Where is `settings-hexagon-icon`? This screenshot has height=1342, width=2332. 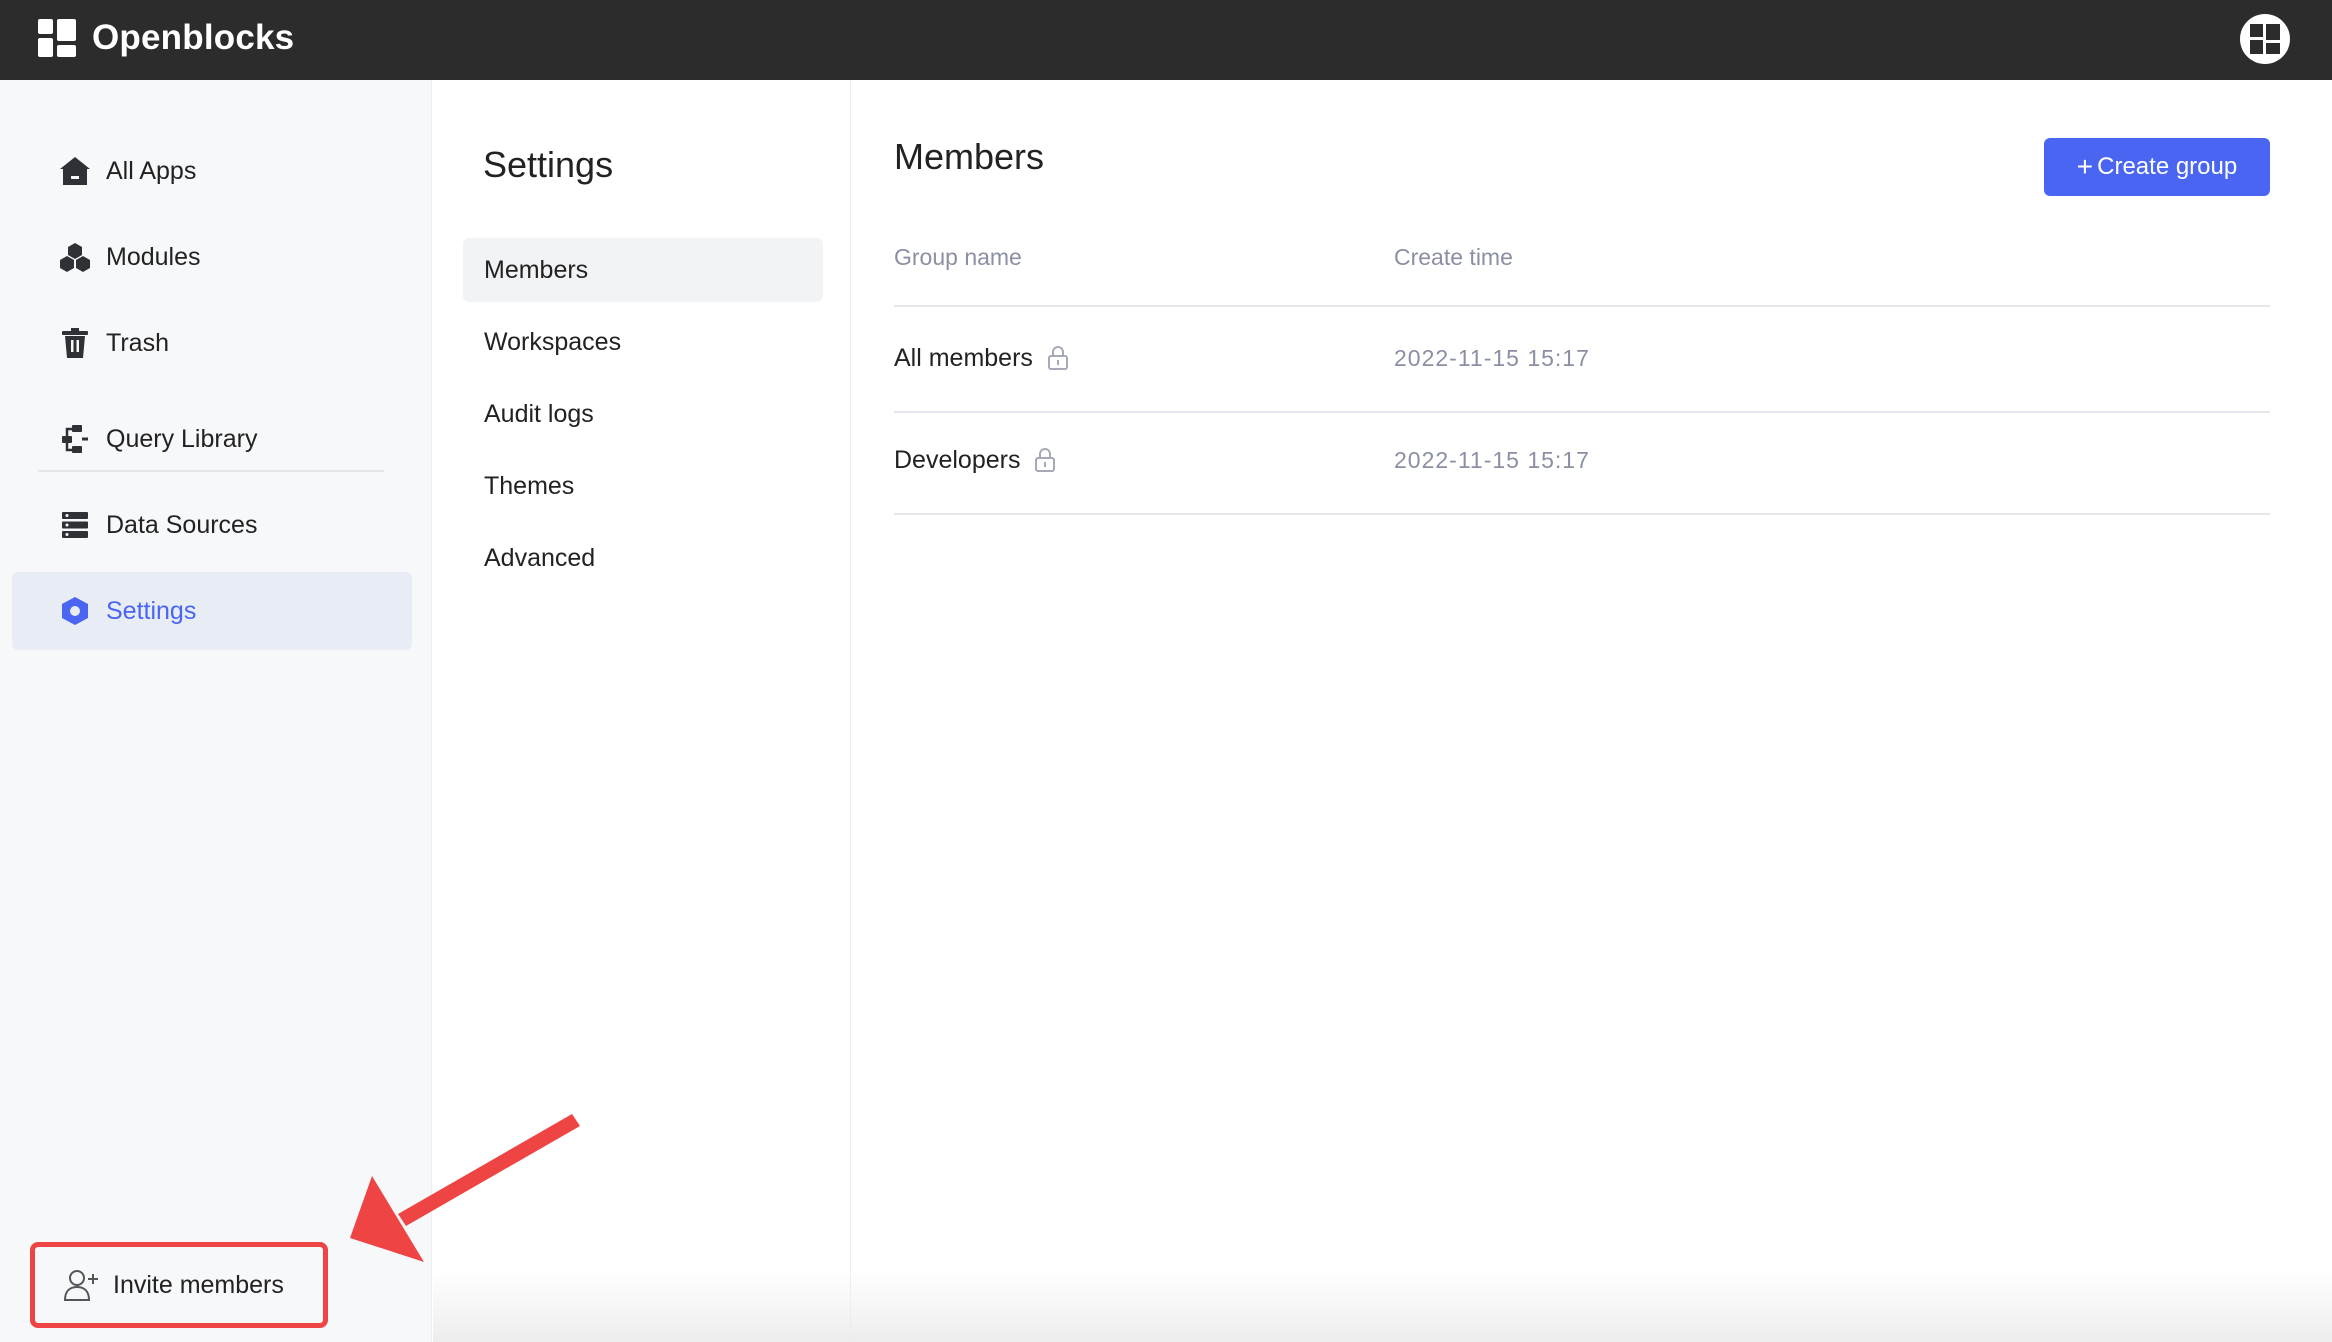 settings-hexagon-icon is located at coordinates (75, 611).